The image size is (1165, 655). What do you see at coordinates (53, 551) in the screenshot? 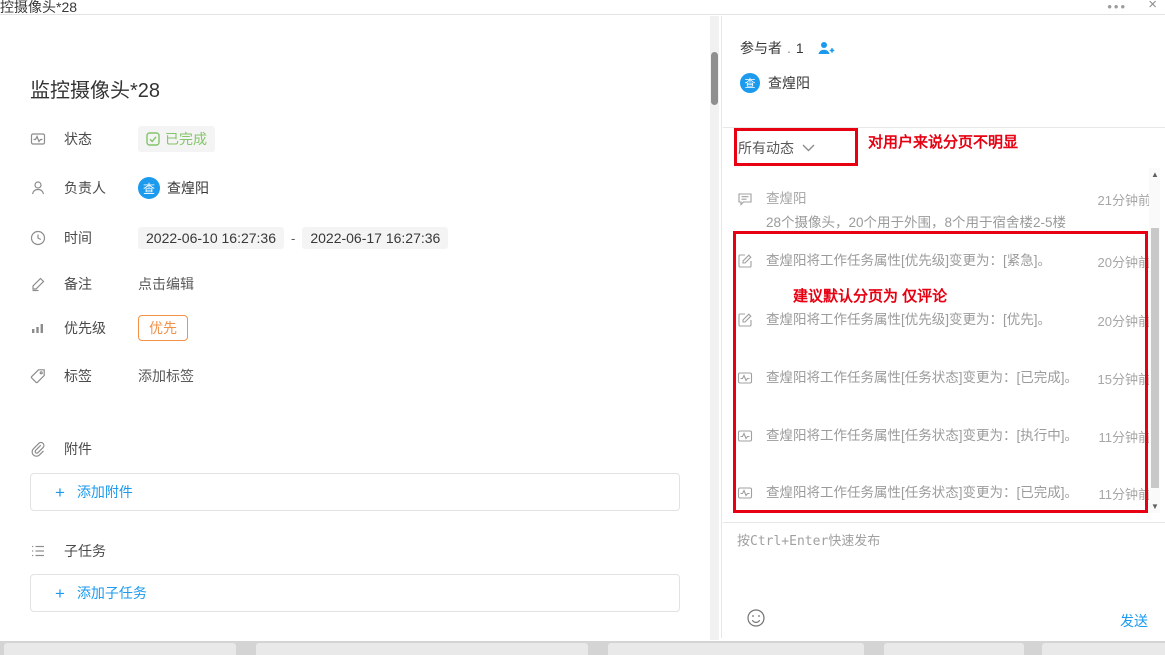
I see `subtasks-header: 子任务` at bounding box center [53, 551].